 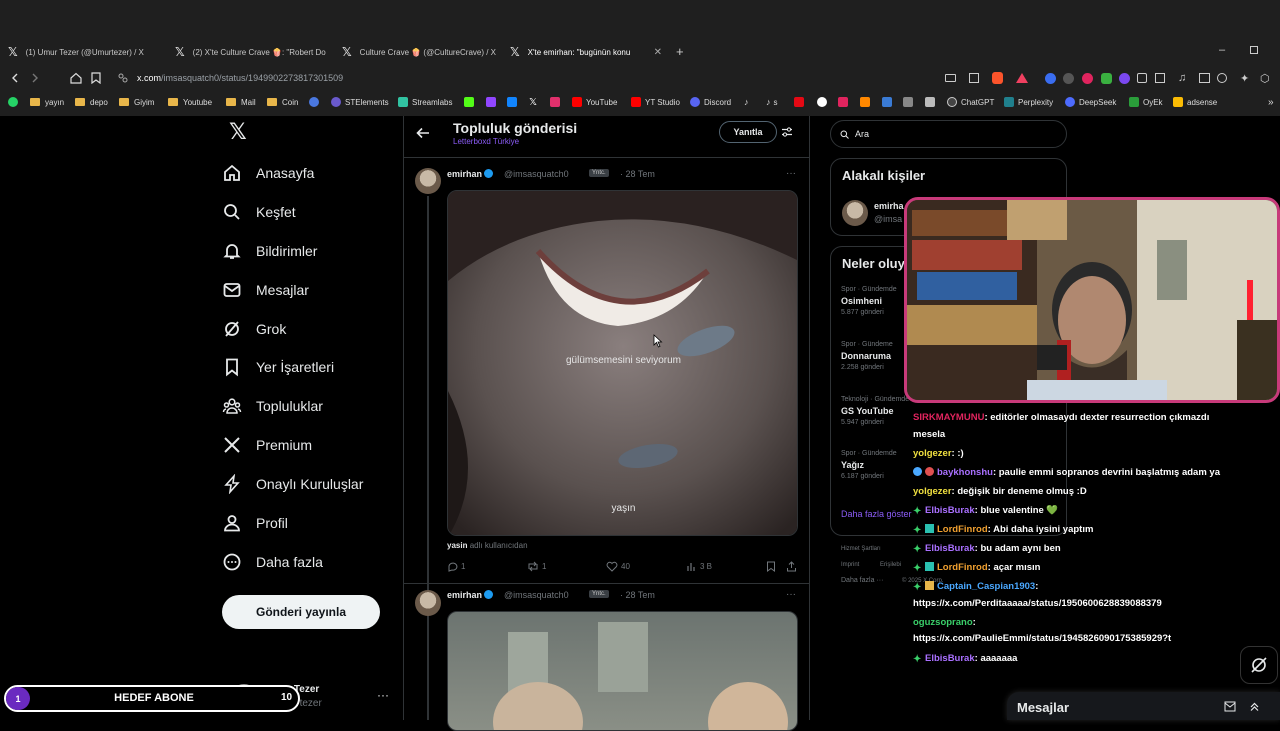 I want to click on nav-item-explore: Keşfet, so click(x=259, y=212).